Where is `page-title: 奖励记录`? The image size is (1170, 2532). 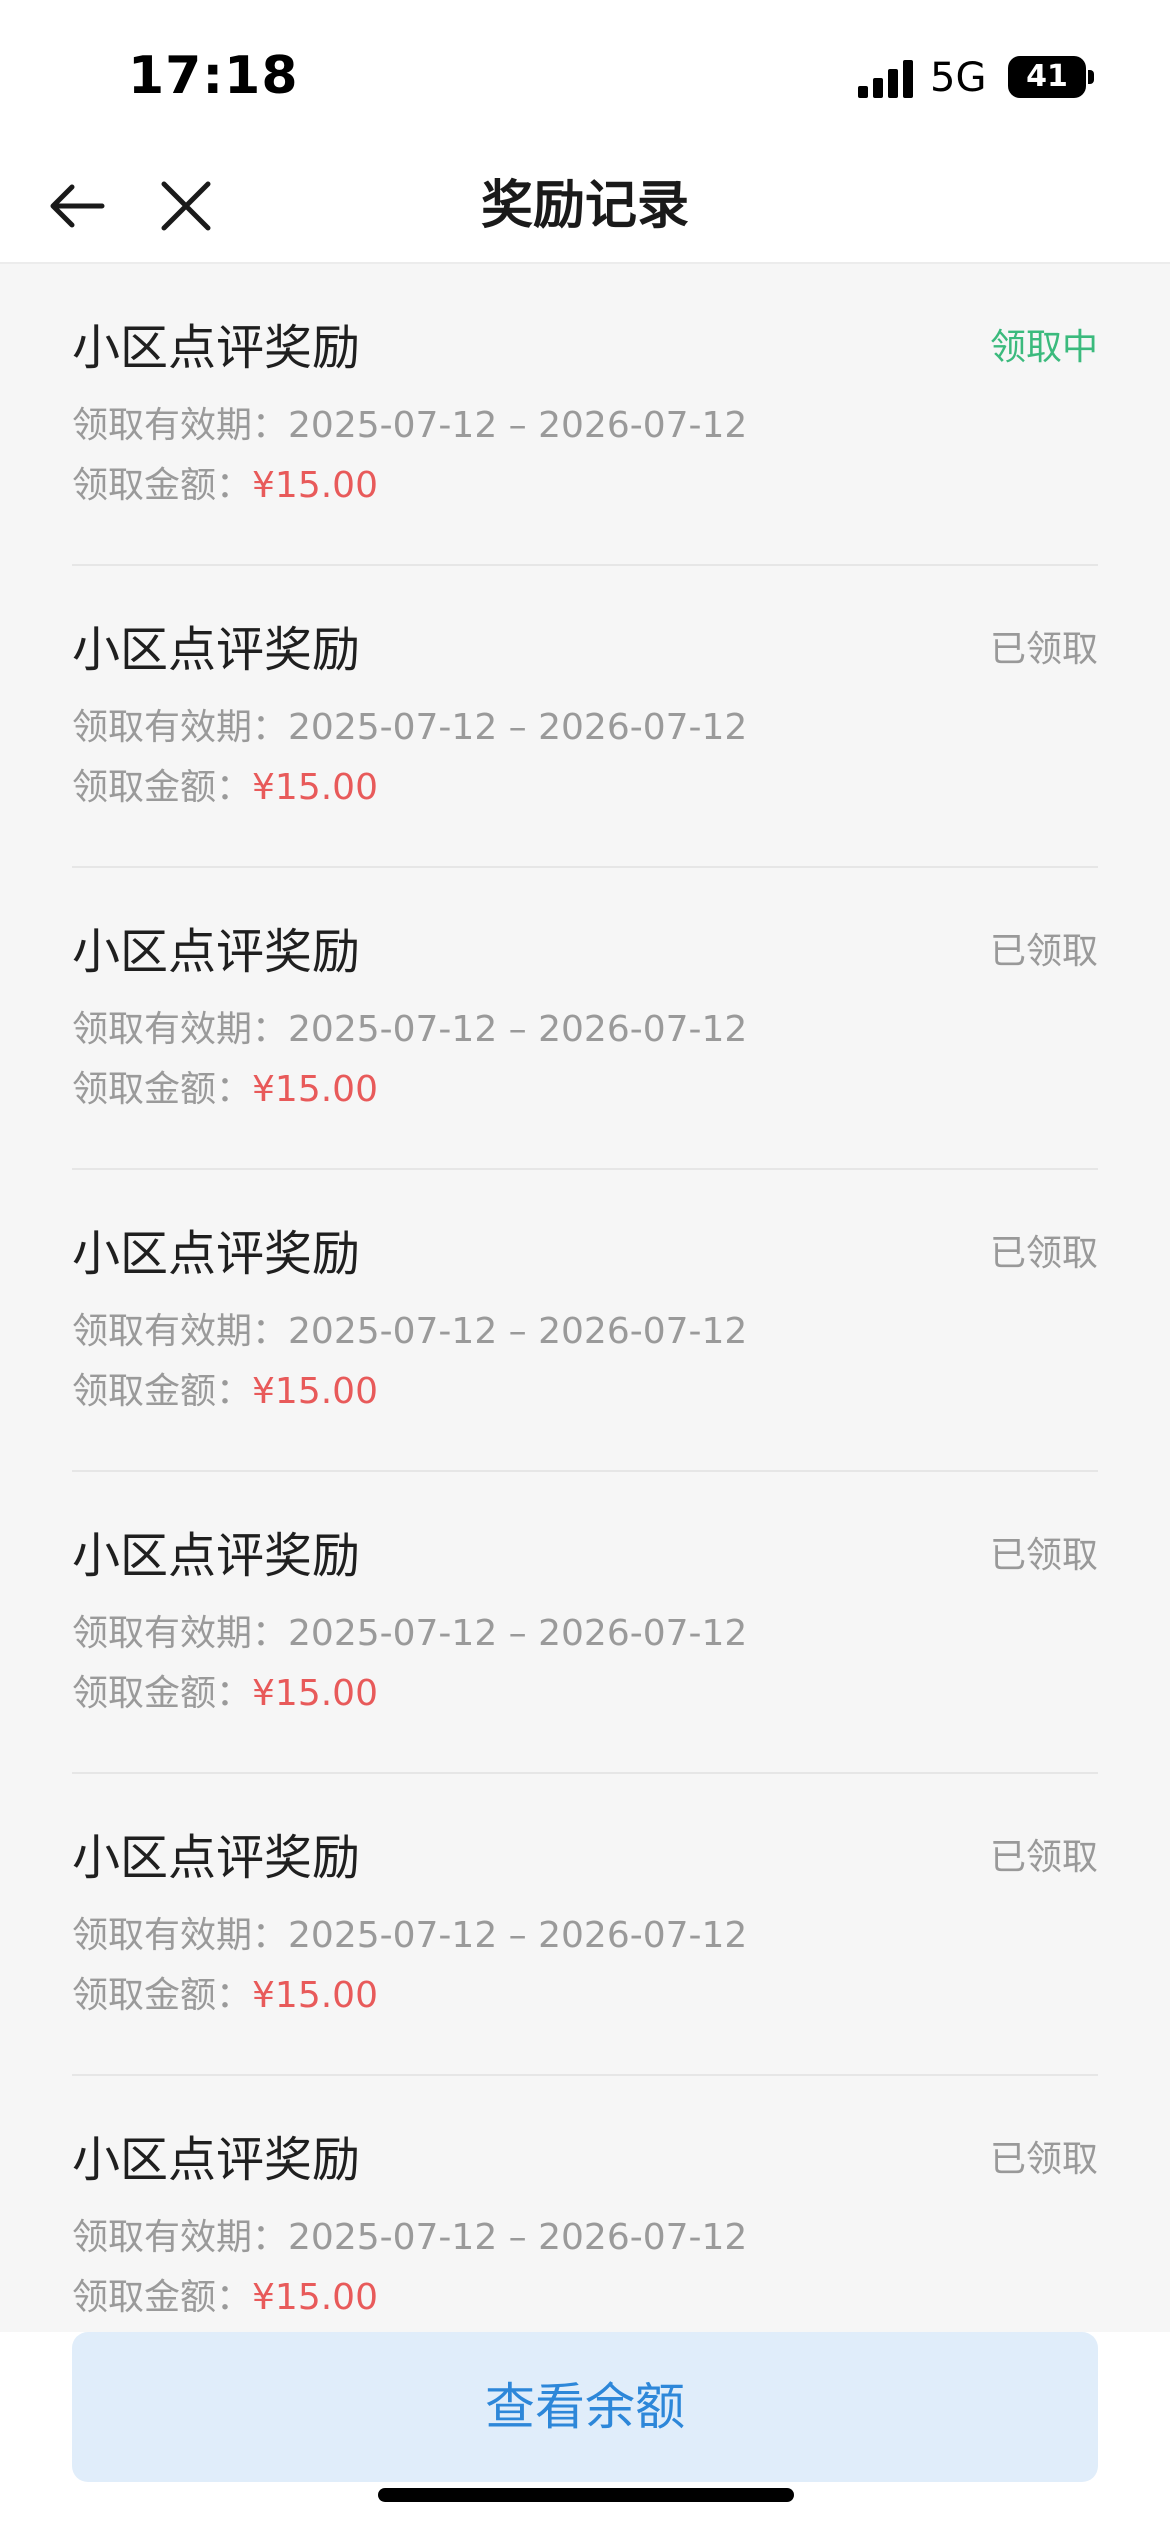 page-title: 奖励记录 is located at coordinates (584, 206).